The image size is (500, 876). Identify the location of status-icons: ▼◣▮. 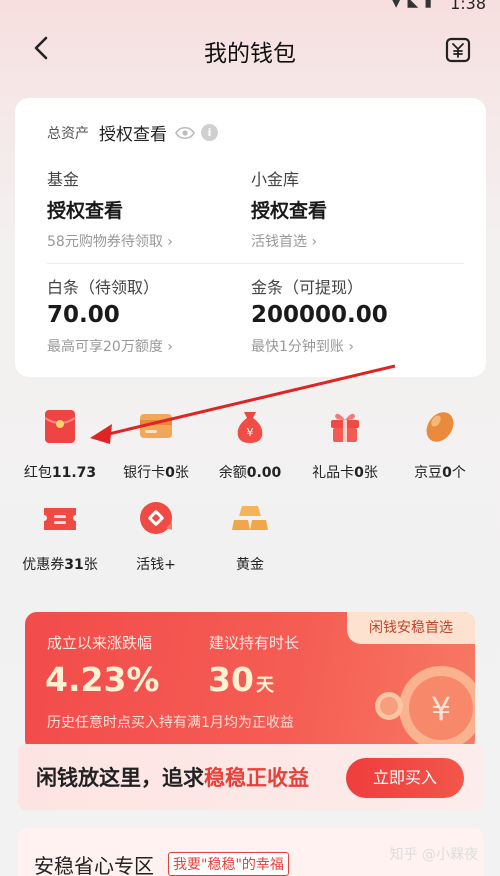
(414, 5).